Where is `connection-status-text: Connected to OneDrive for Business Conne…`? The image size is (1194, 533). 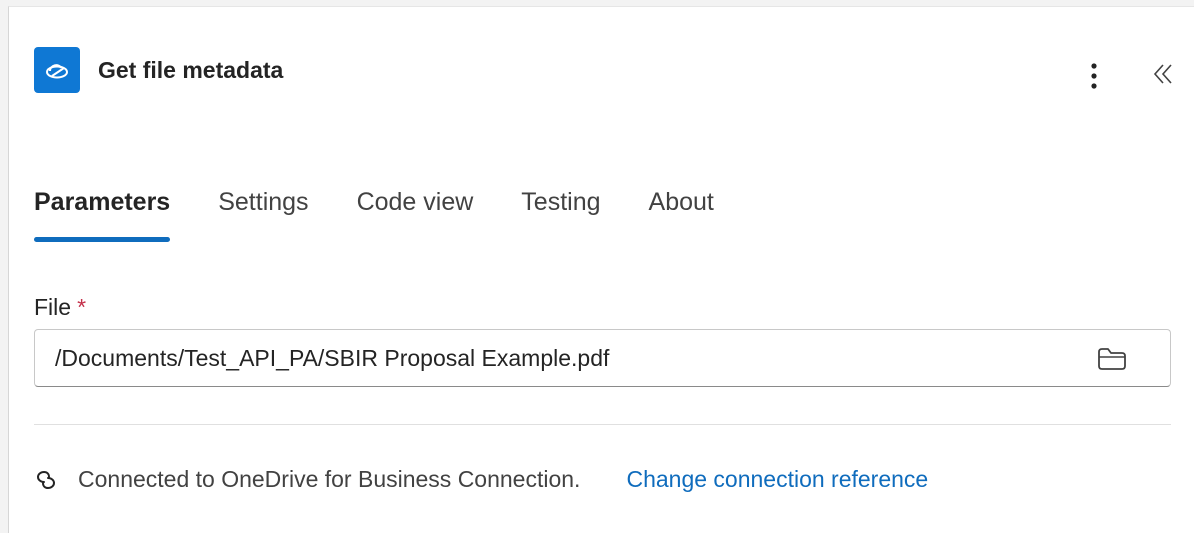
connection-status-text: Connected to OneDrive for Business Conne… is located at coordinates (329, 479).